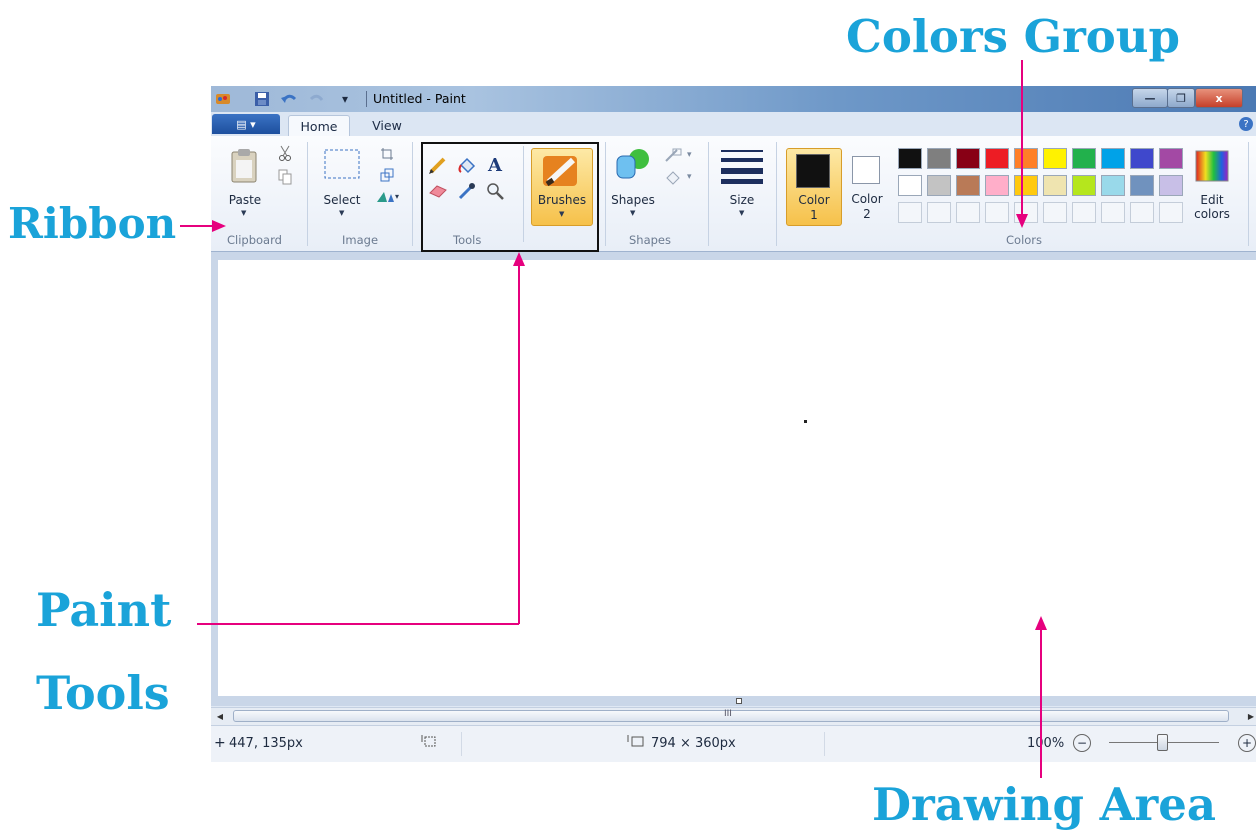 The image size is (1256, 837). Describe the element at coordinates (633, 200) in the screenshot. I see `shapes-button: Shapes` at that location.